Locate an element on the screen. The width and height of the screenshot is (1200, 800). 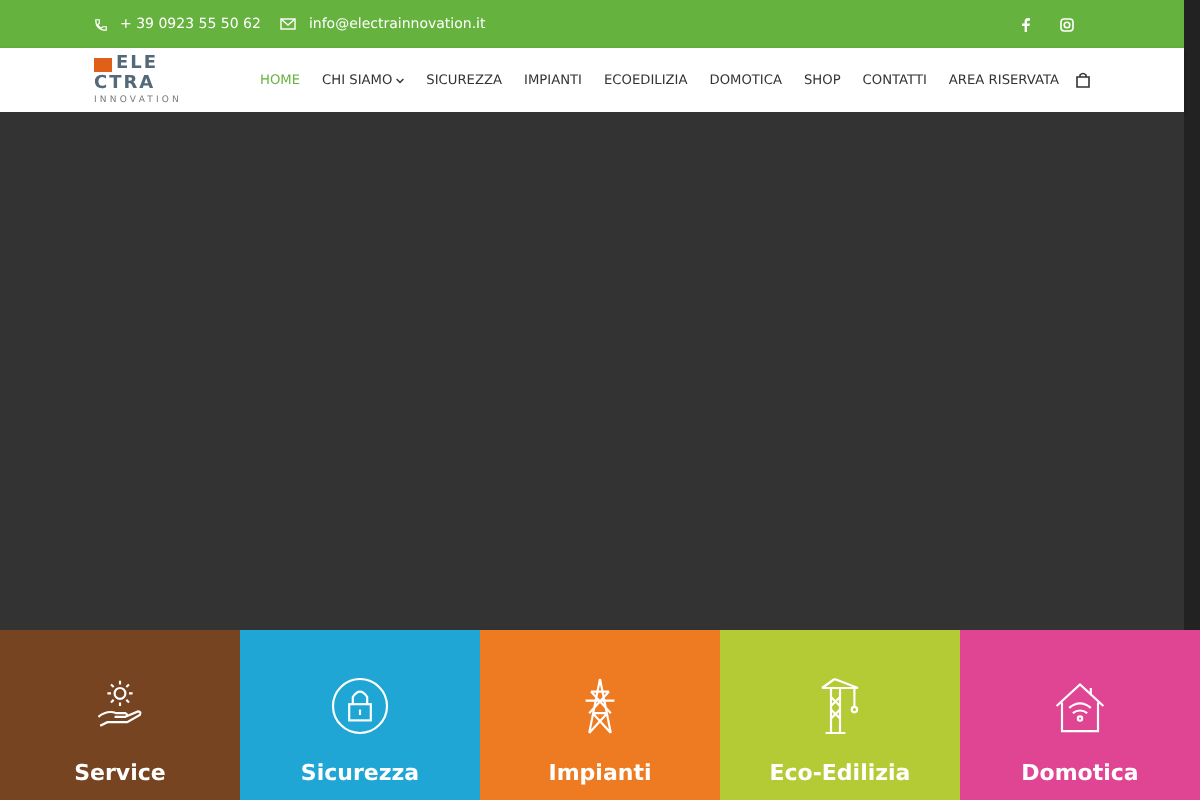
shopping-bag-icon is located at coordinates (1083, 80).